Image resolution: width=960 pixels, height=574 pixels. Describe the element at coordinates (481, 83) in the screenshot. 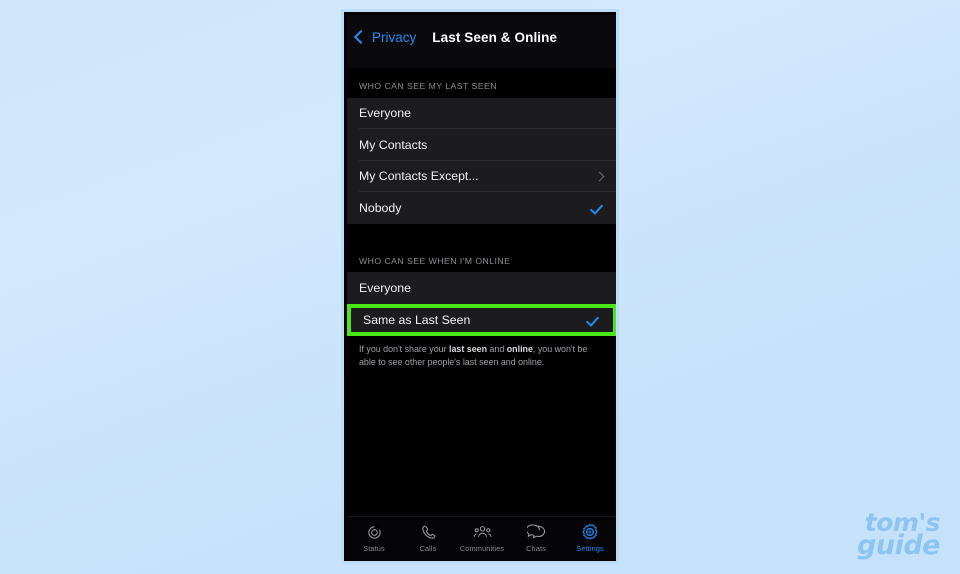

I see `section-header-last-seen: WHO CAN SEE MY LAST SEEN` at that location.